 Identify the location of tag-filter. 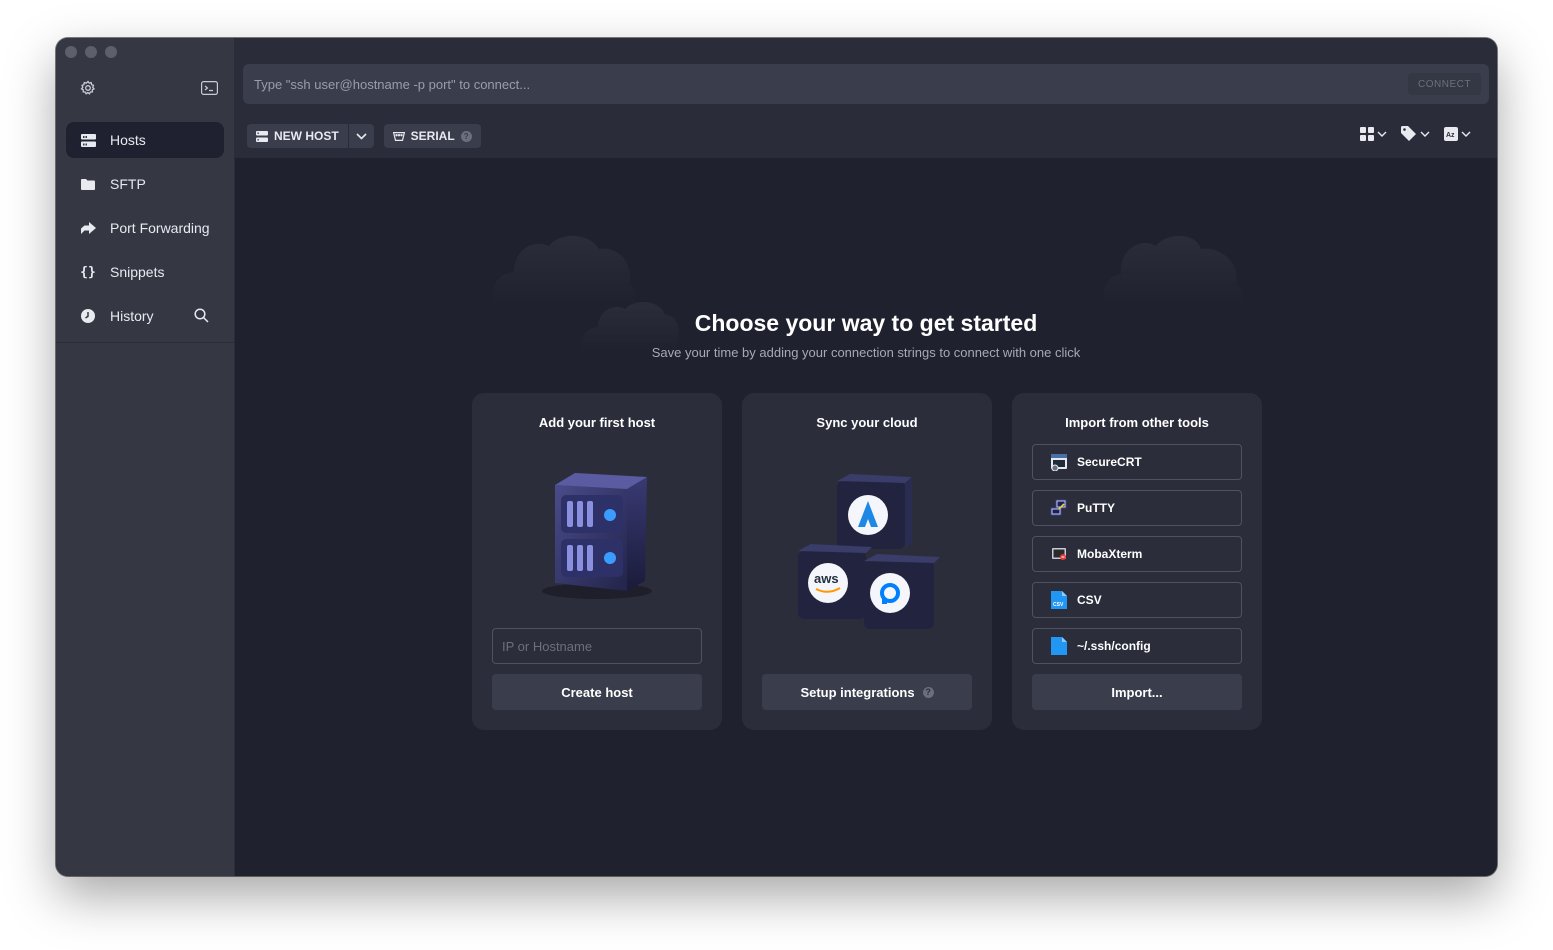
(1415, 133).